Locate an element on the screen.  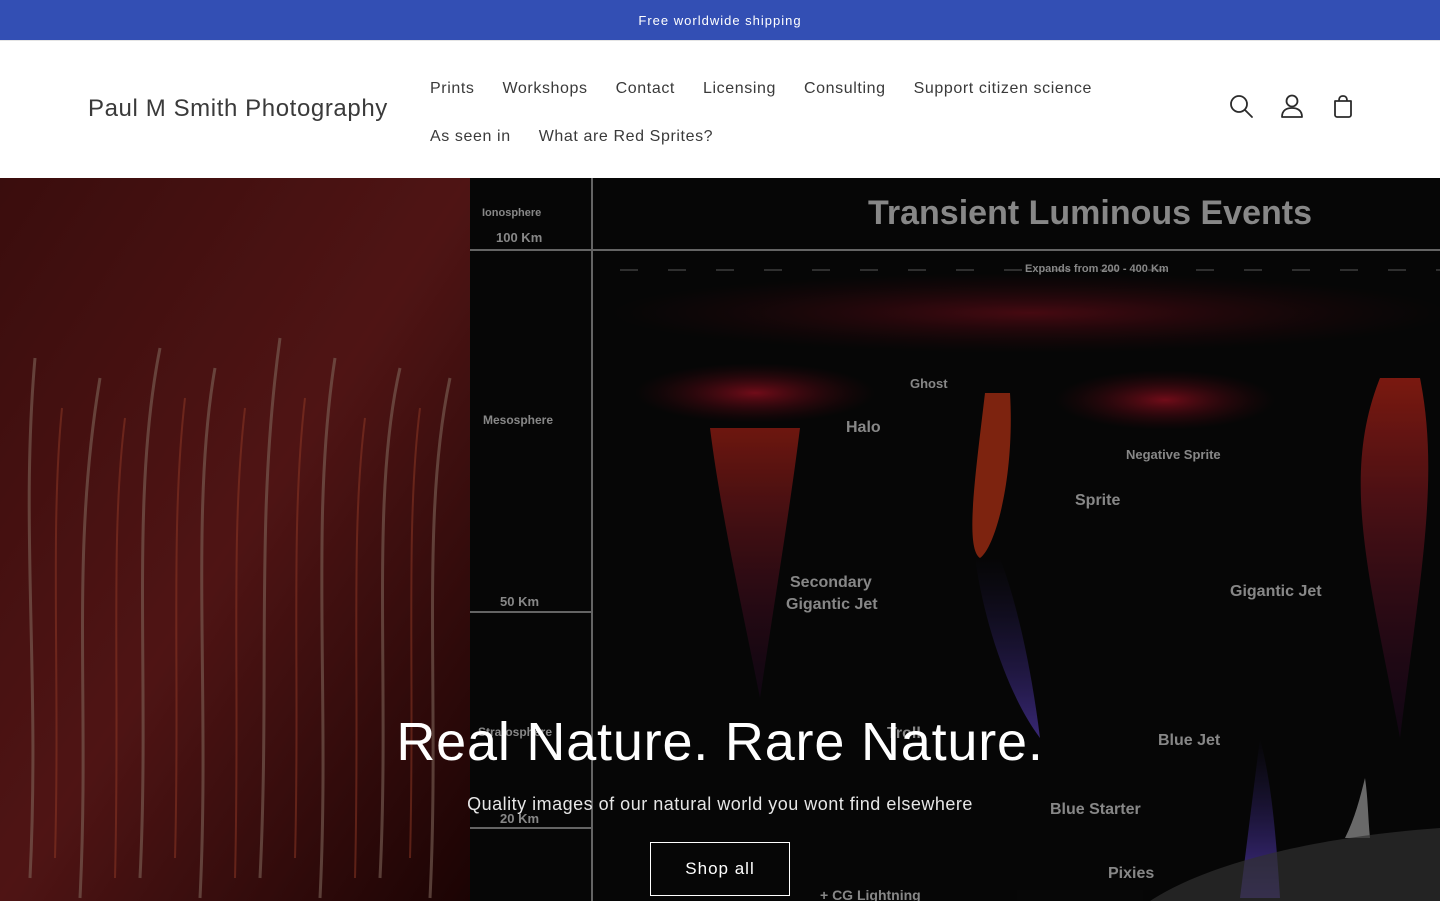
announcement-bar: Free worldwide shipping is located at coordinates (720, 20).